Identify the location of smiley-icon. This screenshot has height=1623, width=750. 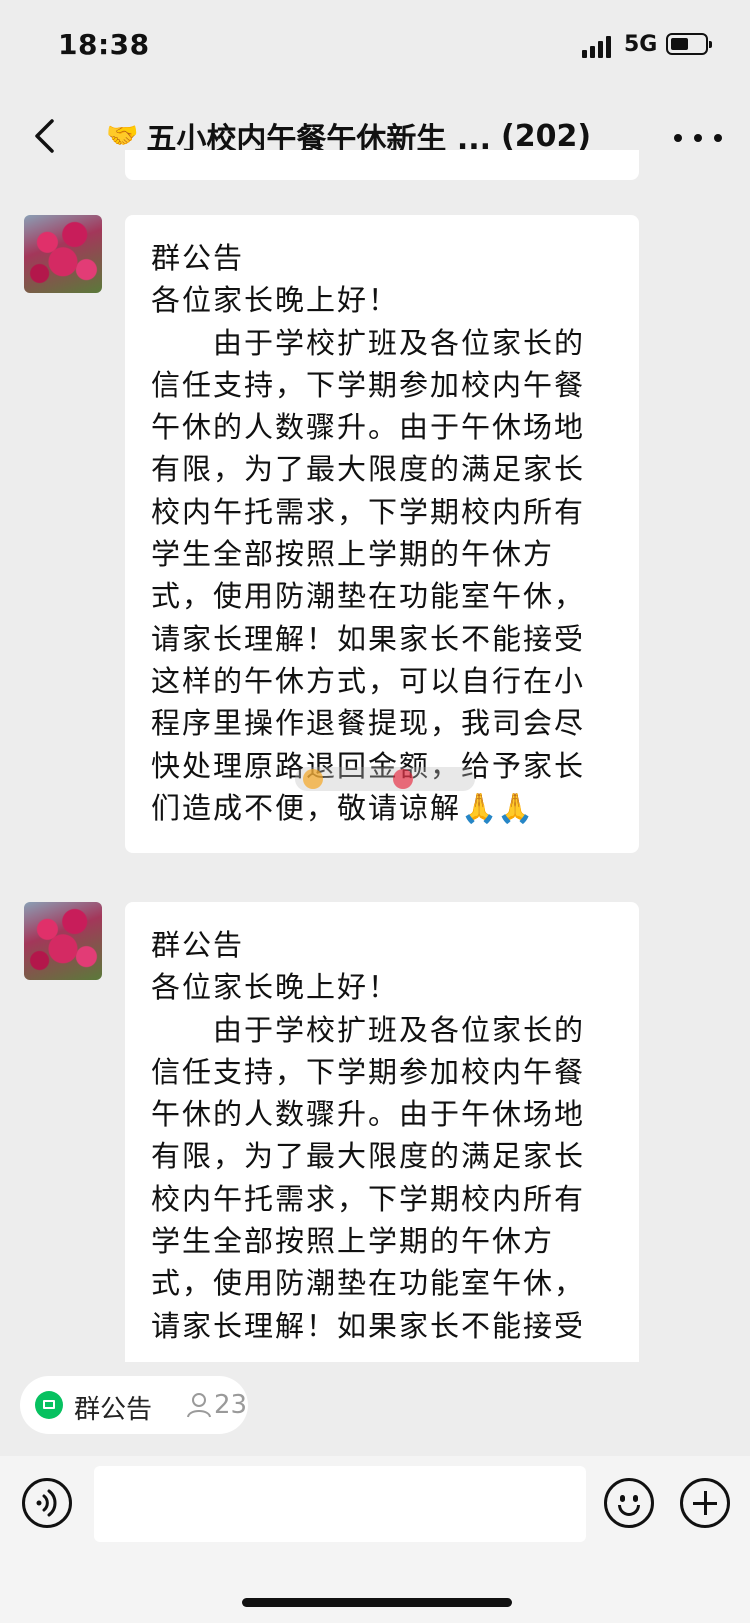
(622, 1498).